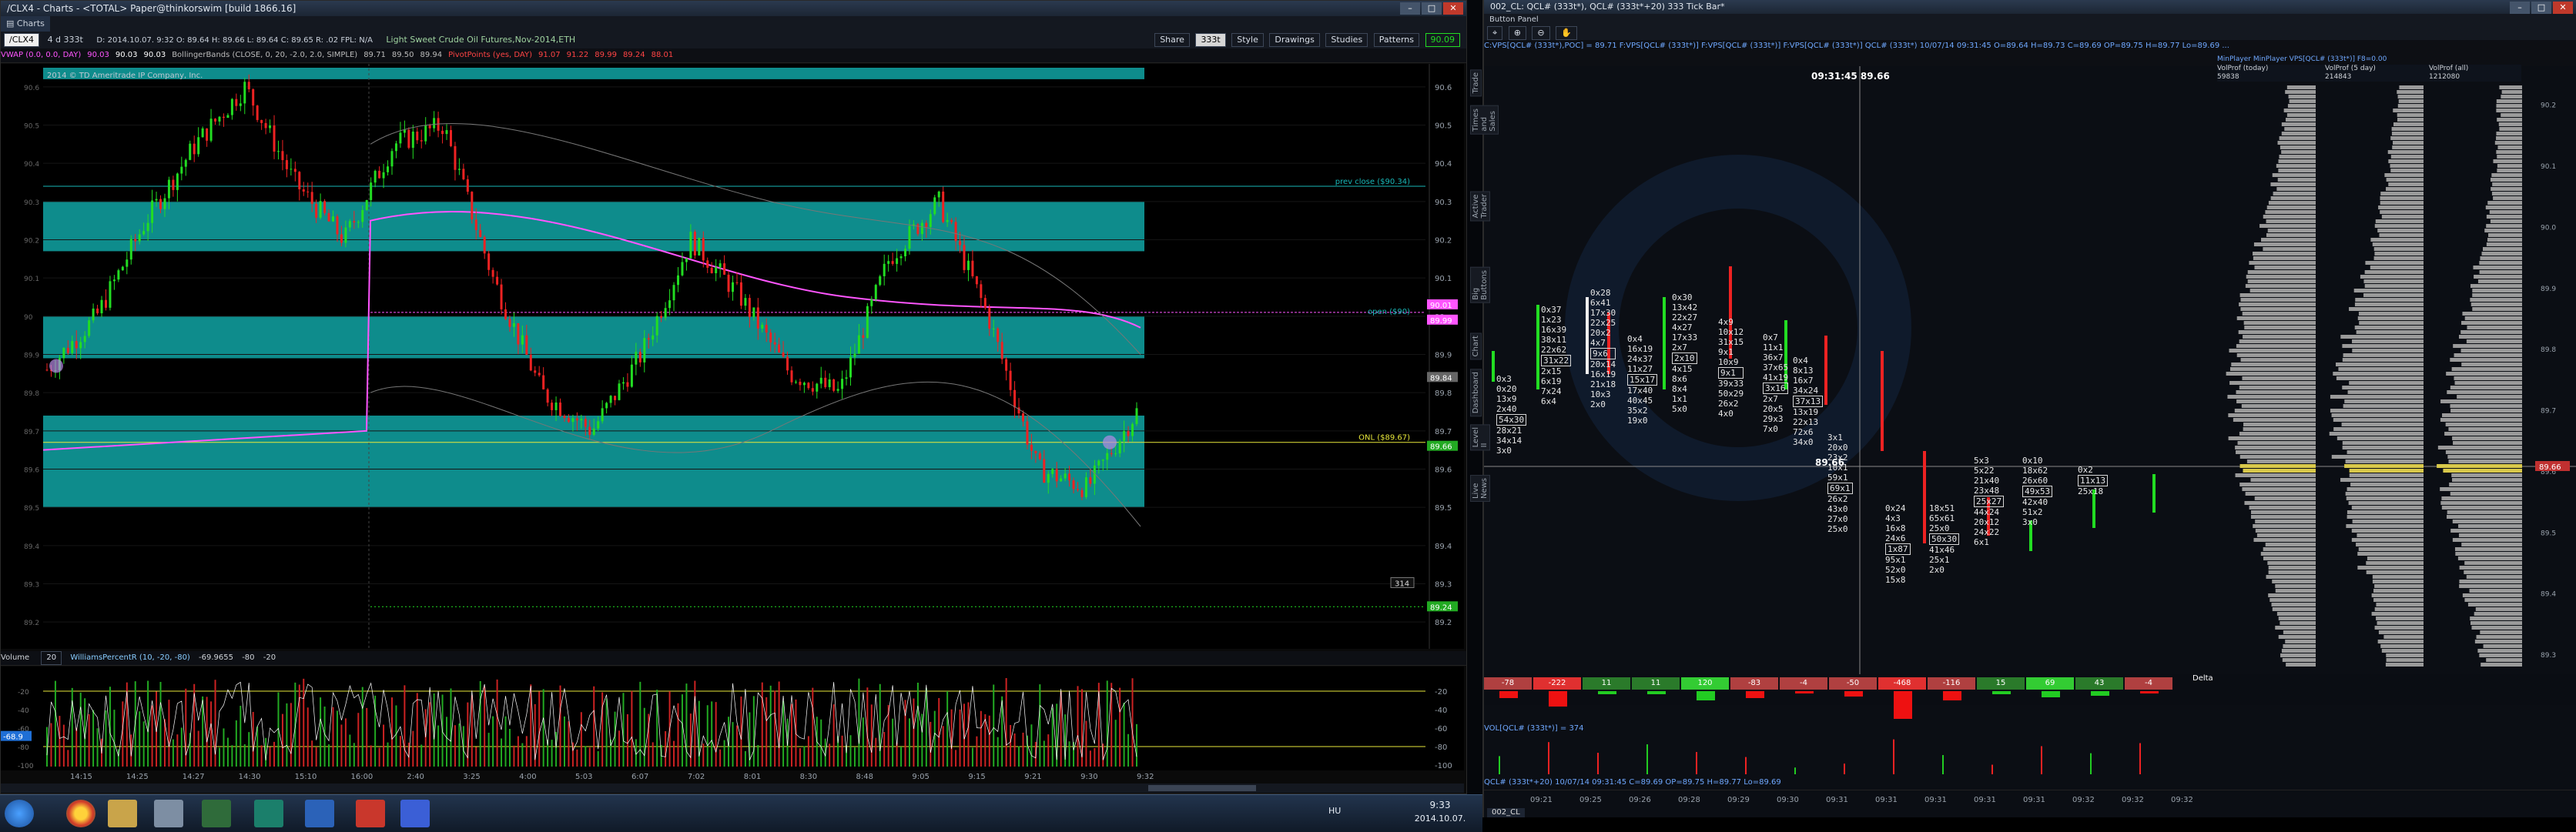  I want to click on right-close-button: ✕, so click(2563, 8).